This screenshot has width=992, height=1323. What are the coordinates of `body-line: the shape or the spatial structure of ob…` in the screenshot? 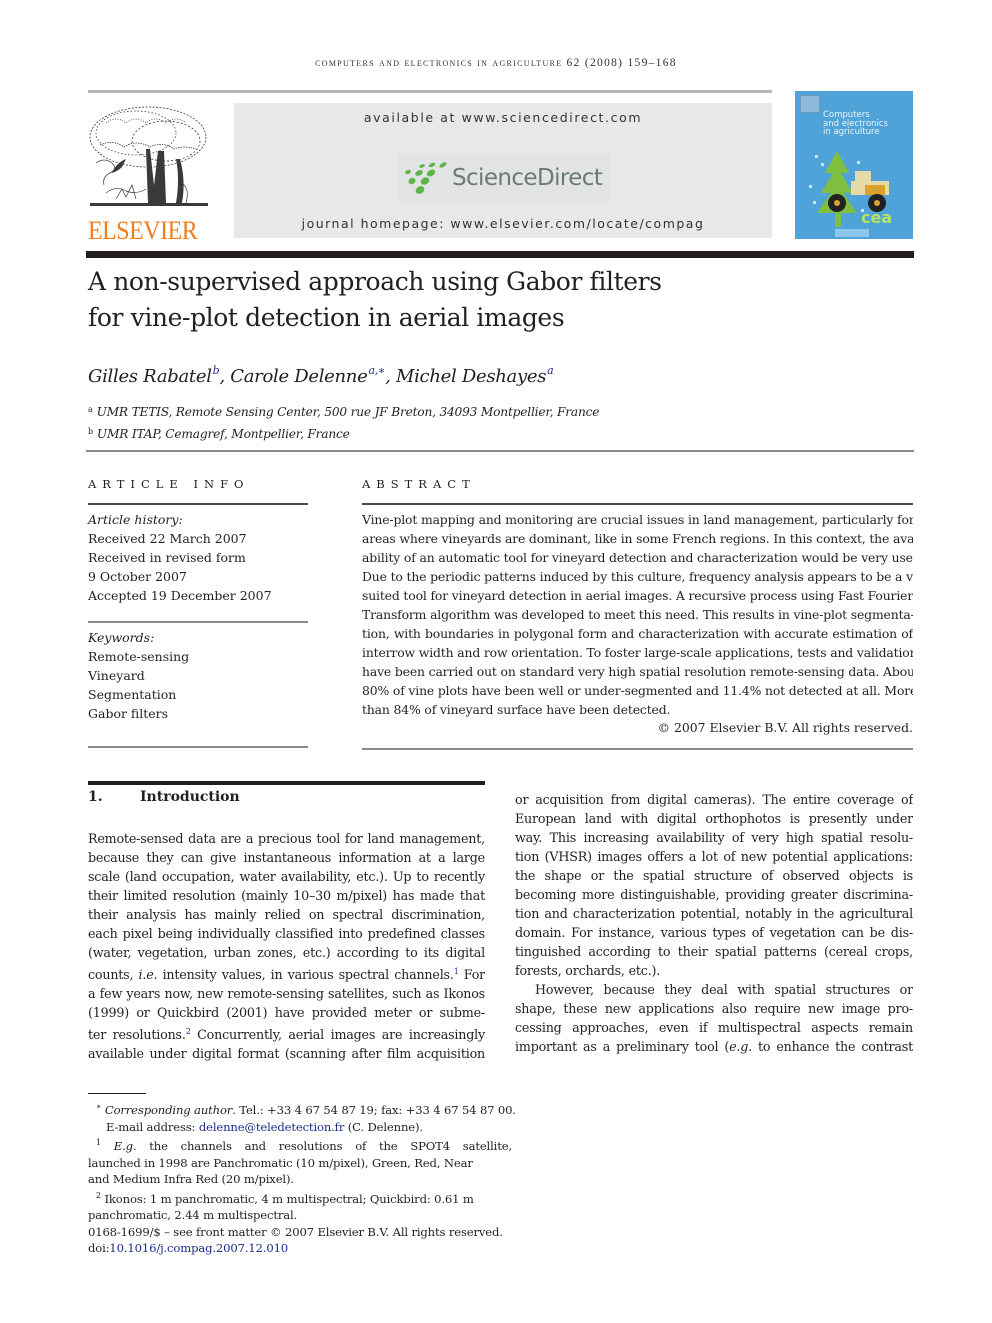 It's located at (714, 875).